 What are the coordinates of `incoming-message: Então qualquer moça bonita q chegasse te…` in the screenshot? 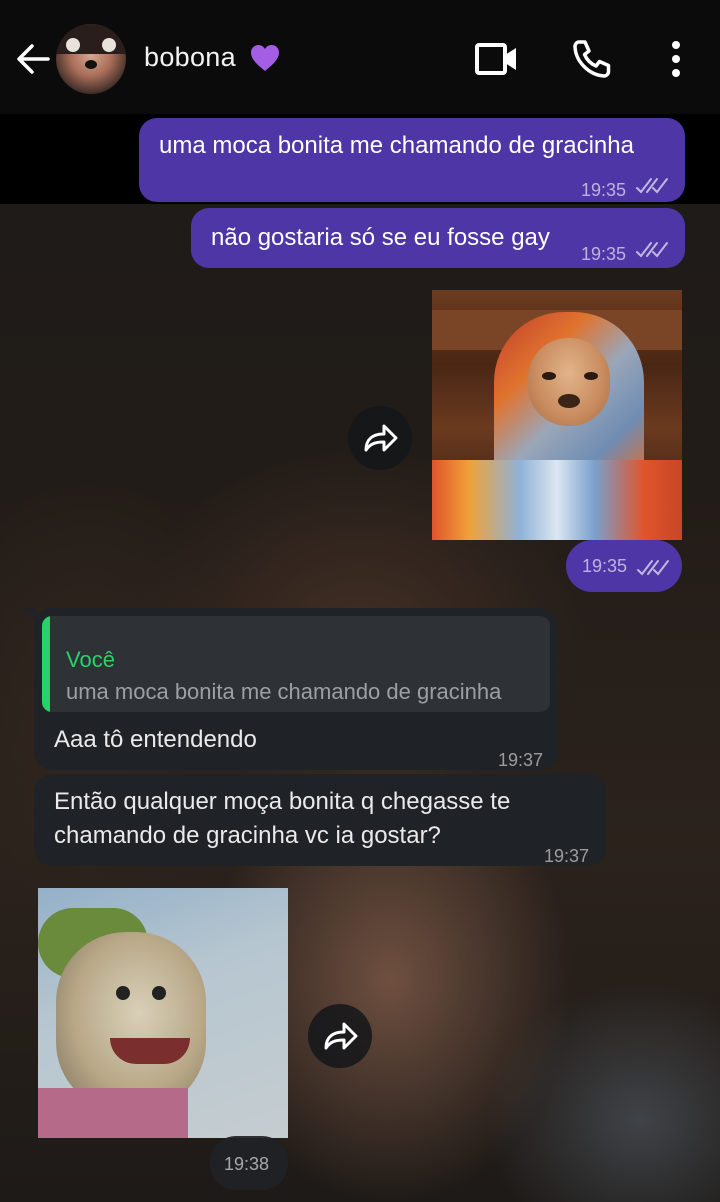 It's located at (320, 820).